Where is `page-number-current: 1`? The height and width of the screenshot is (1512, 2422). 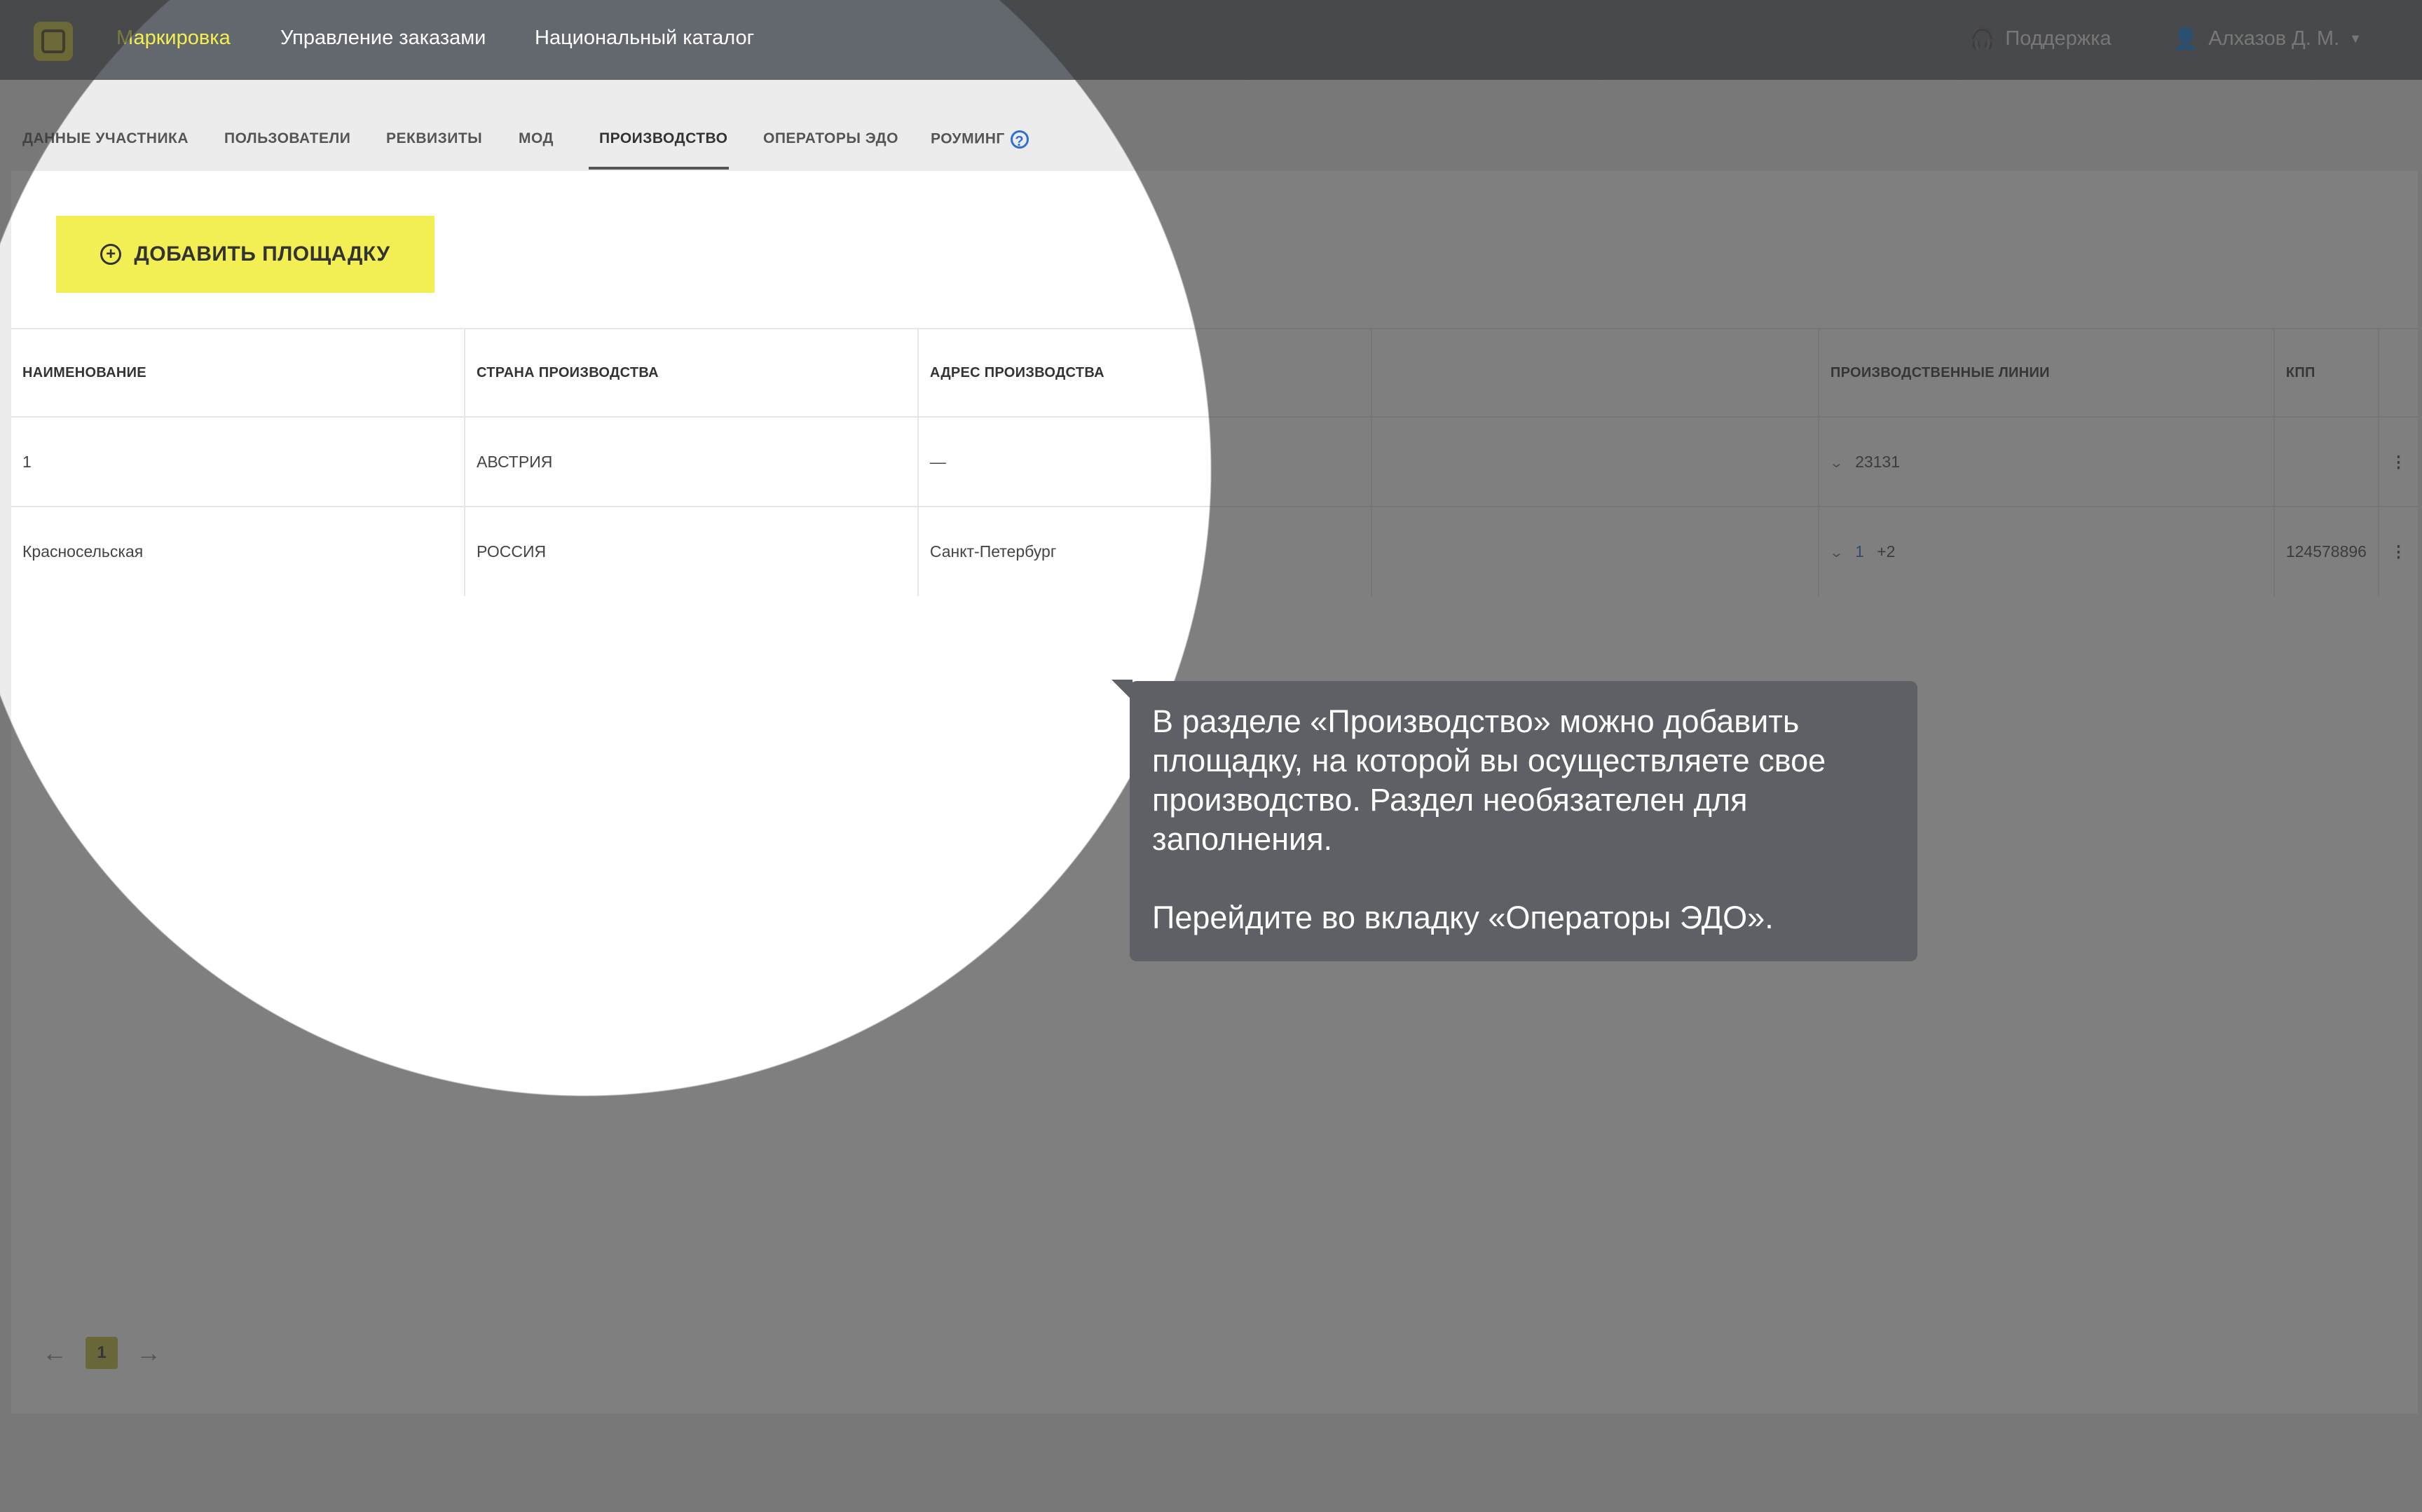
page-number-current: 1 is located at coordinates (101, 1353).